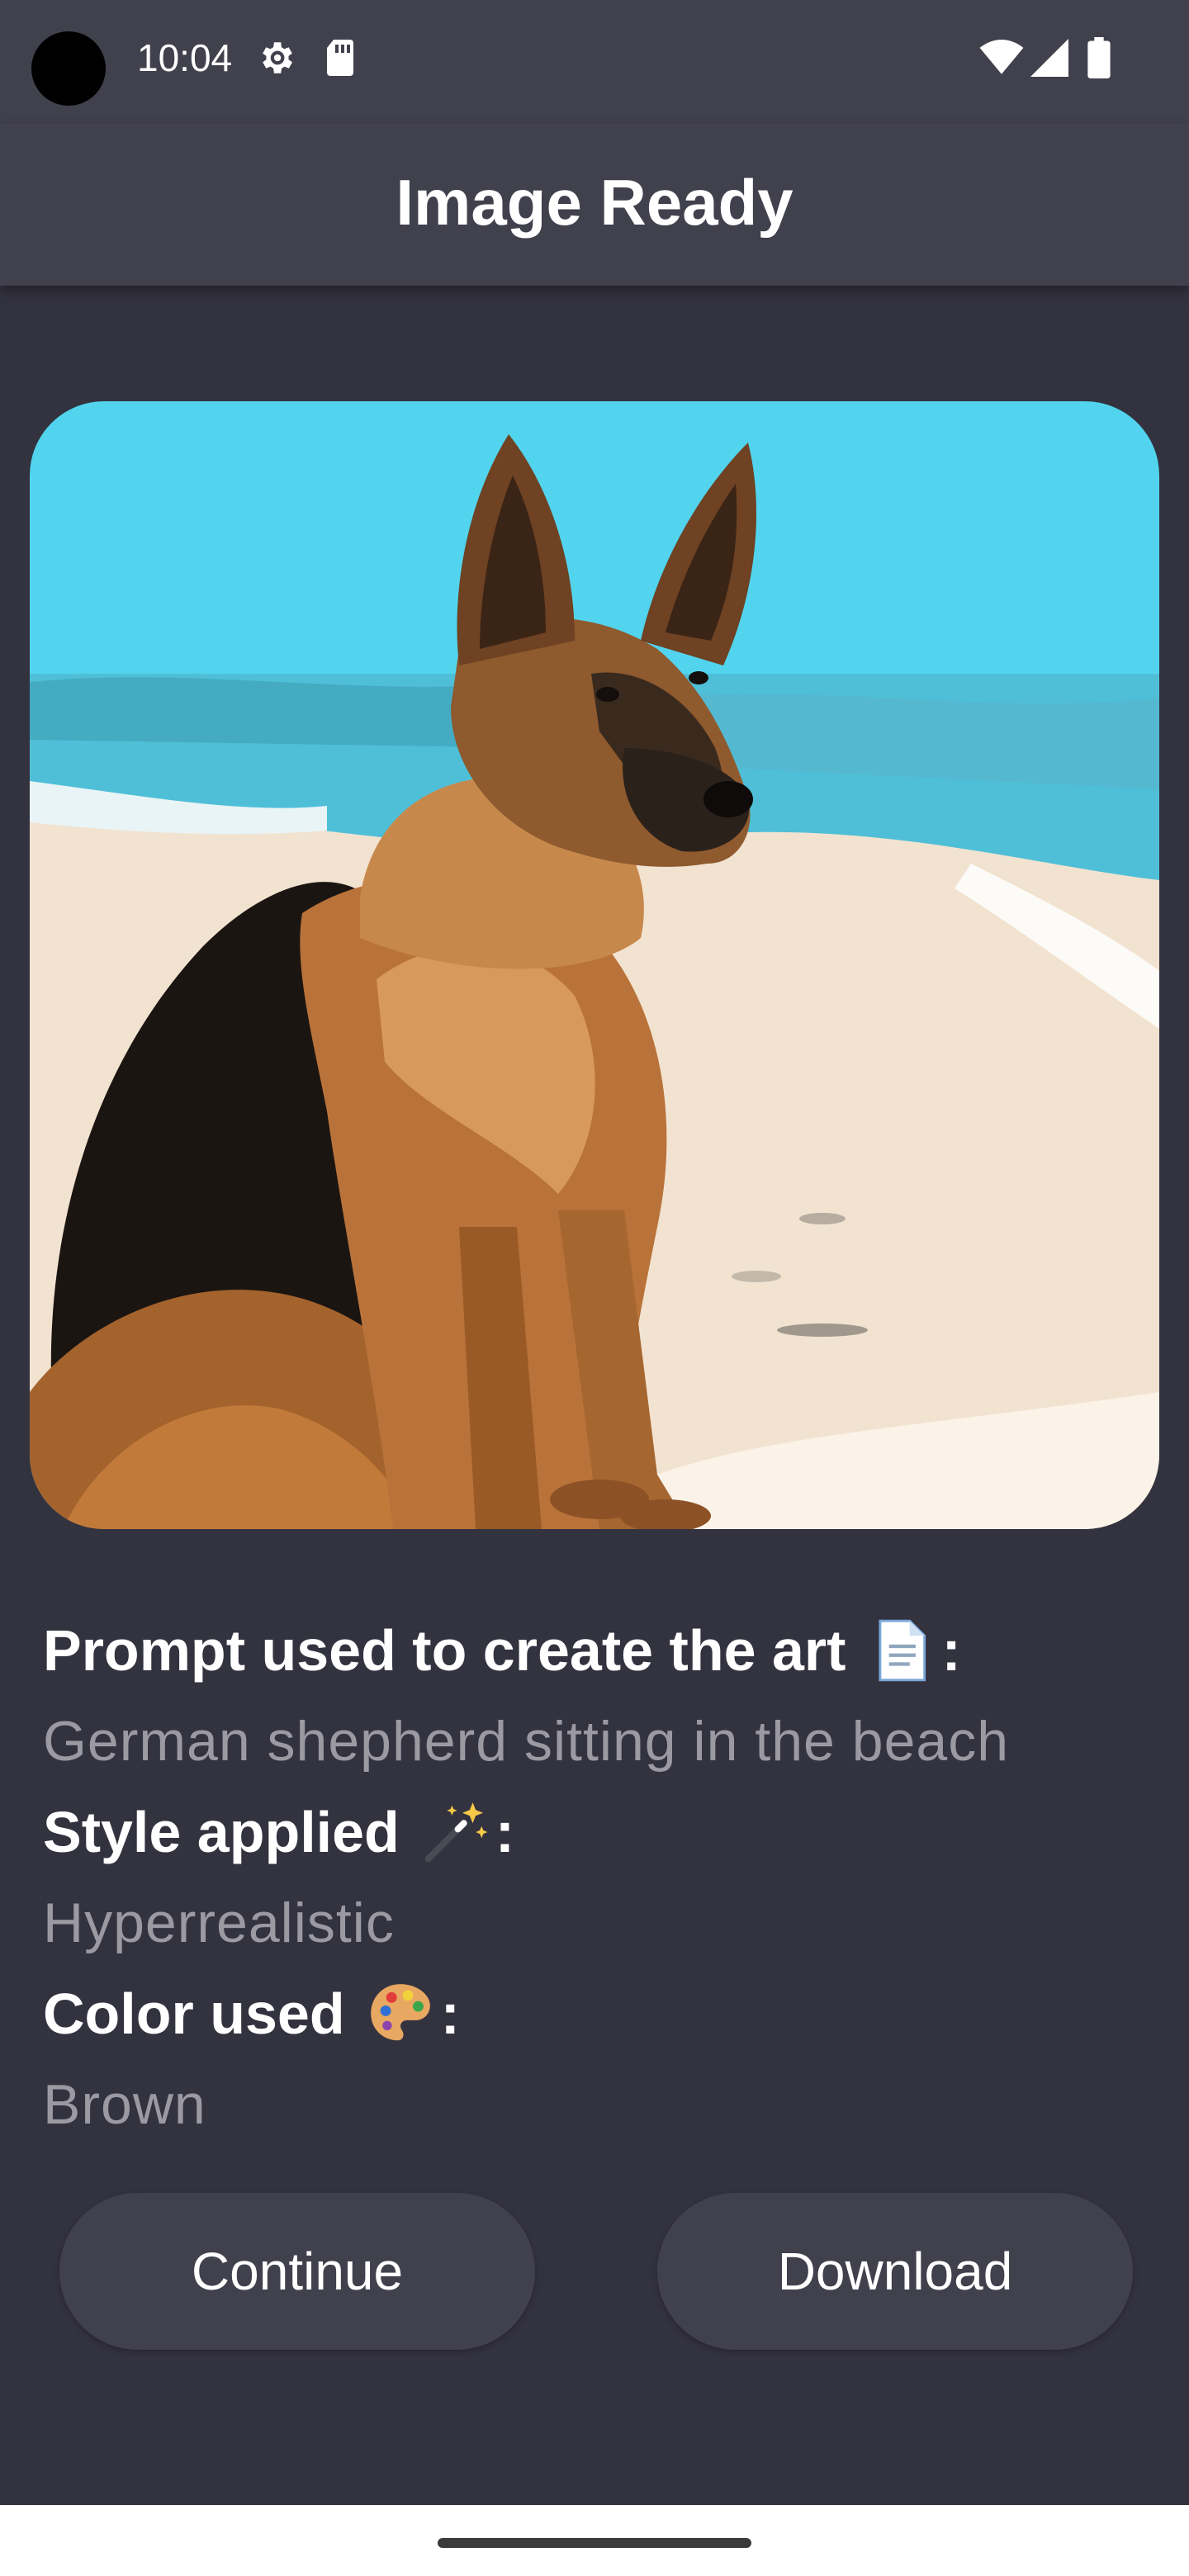  Describe the element at coordinates (900, 1650) in the screenshot. I see `page-emoji-icon` at that location.